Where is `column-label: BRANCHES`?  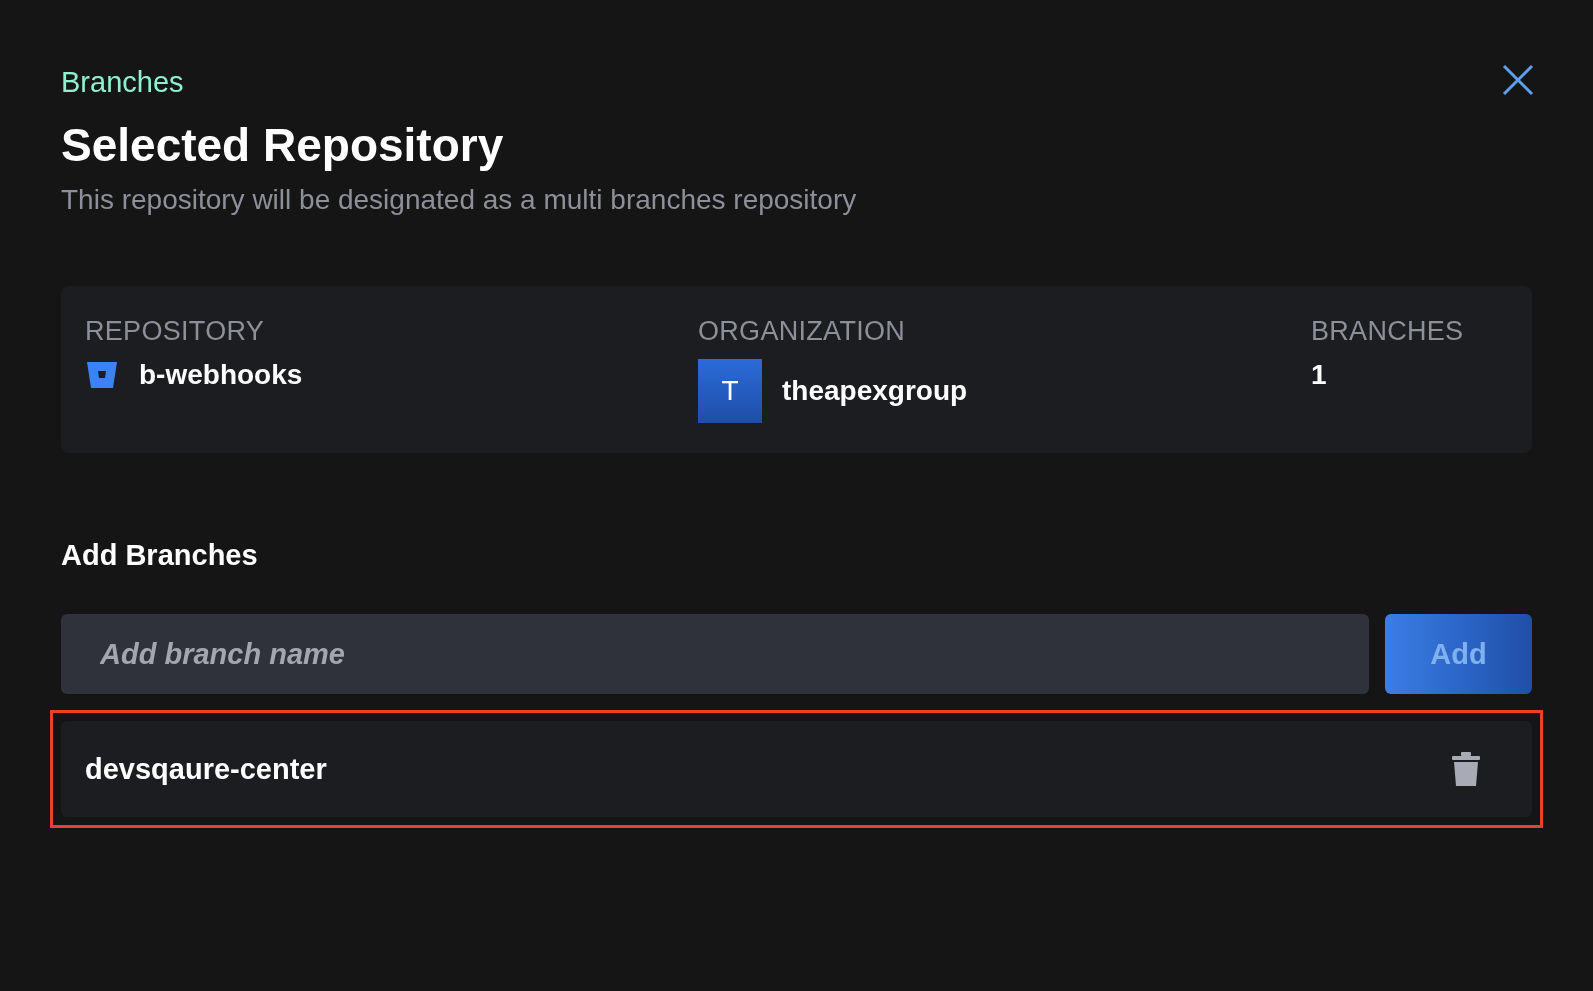 column-label: BRANCHES is located at coordinates (1388, 331).